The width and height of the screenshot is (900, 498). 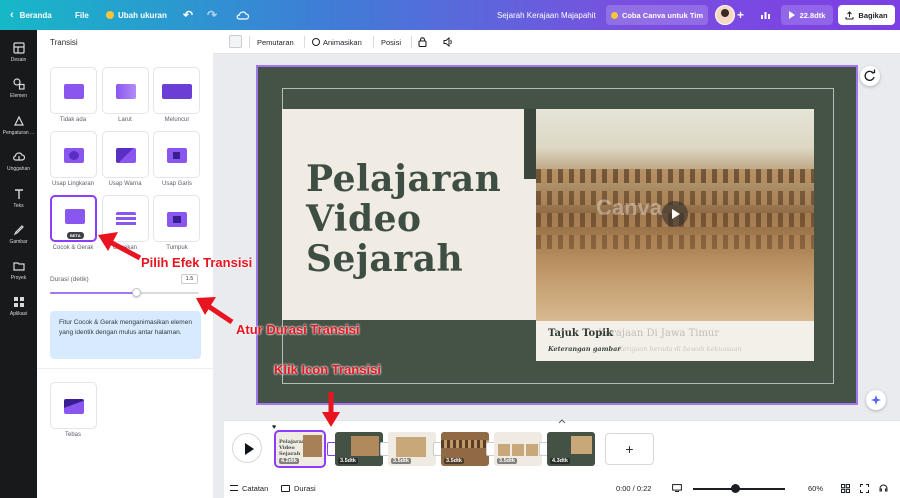 What do you see at coordinates (327, 369) in the screenshot?
I see `annotation-click-icon: Klik Icon Transisi` at bounding box center [327, 369].